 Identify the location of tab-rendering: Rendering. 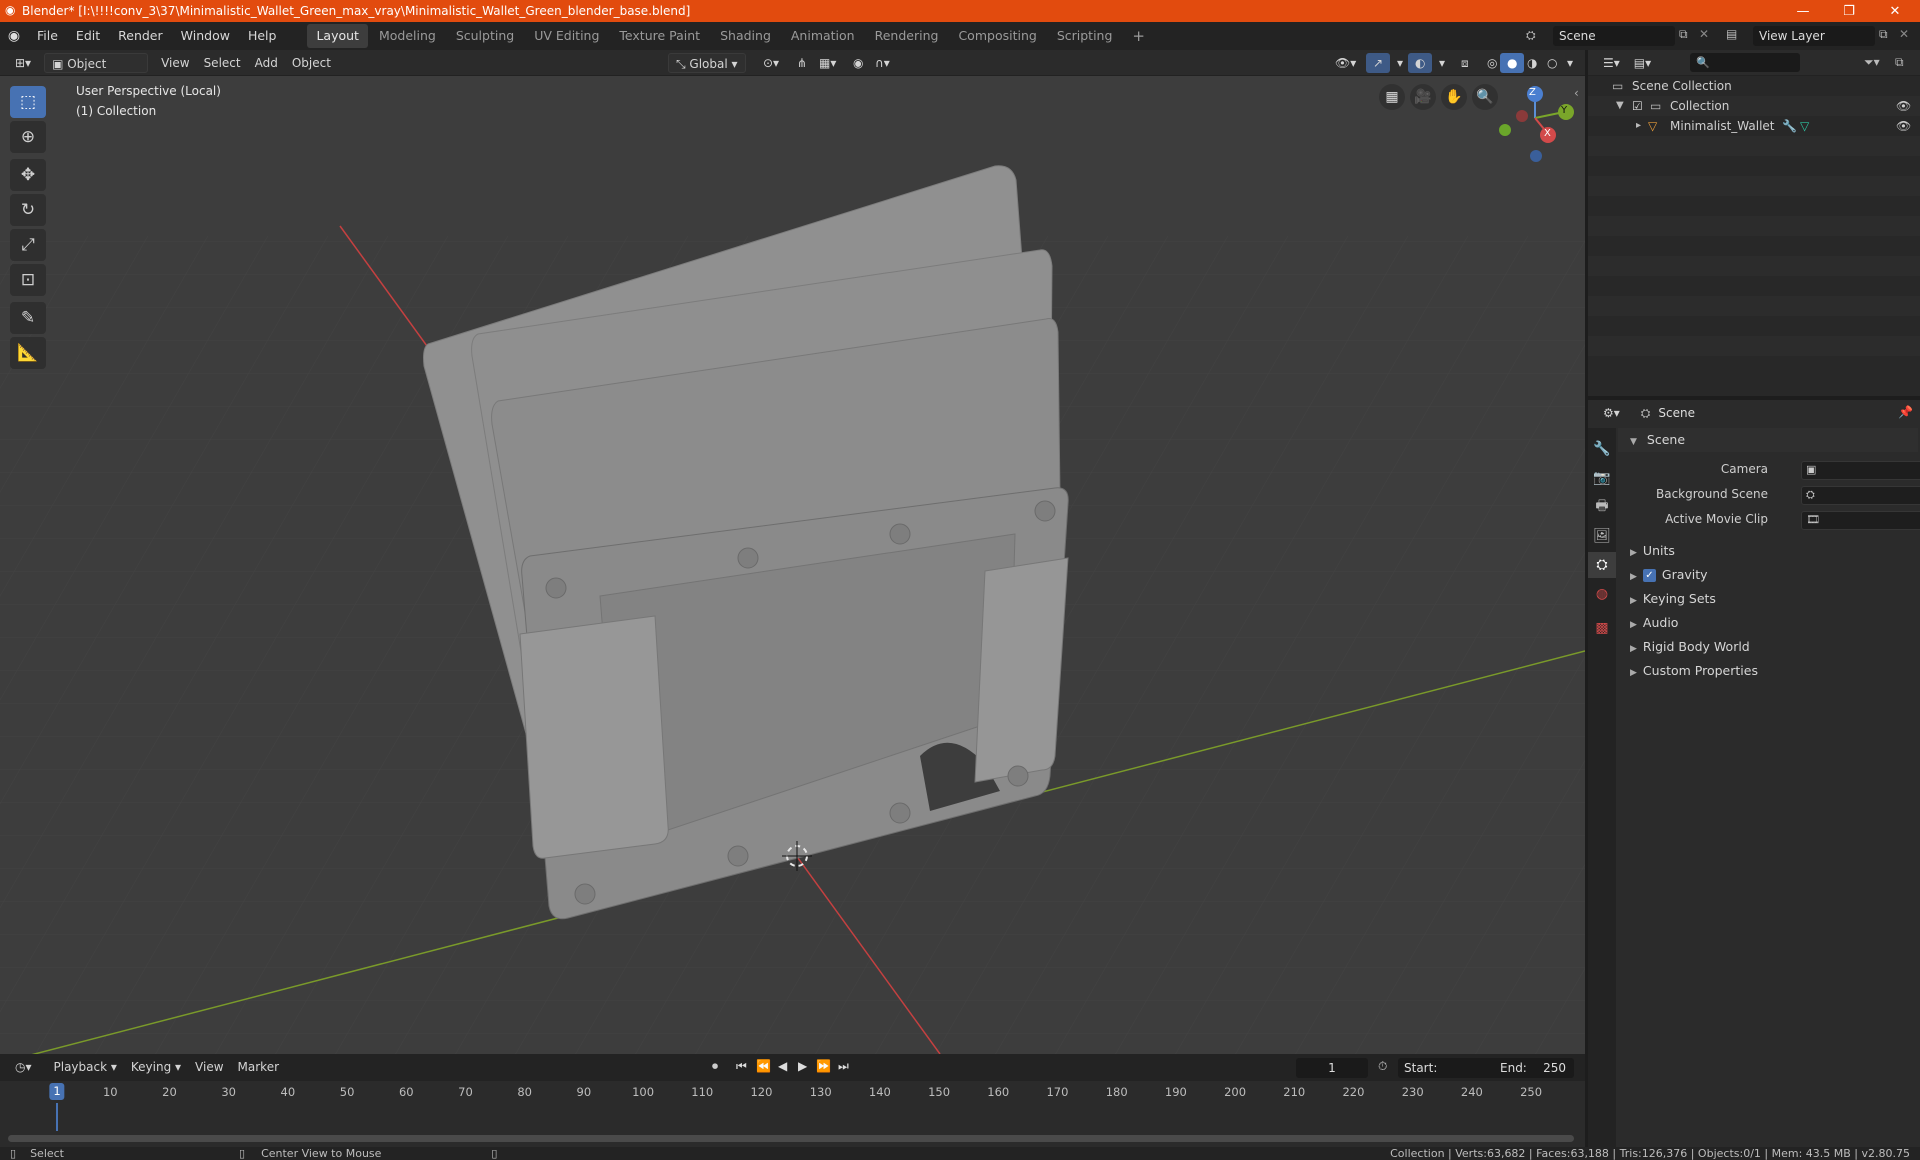
(907, 36).